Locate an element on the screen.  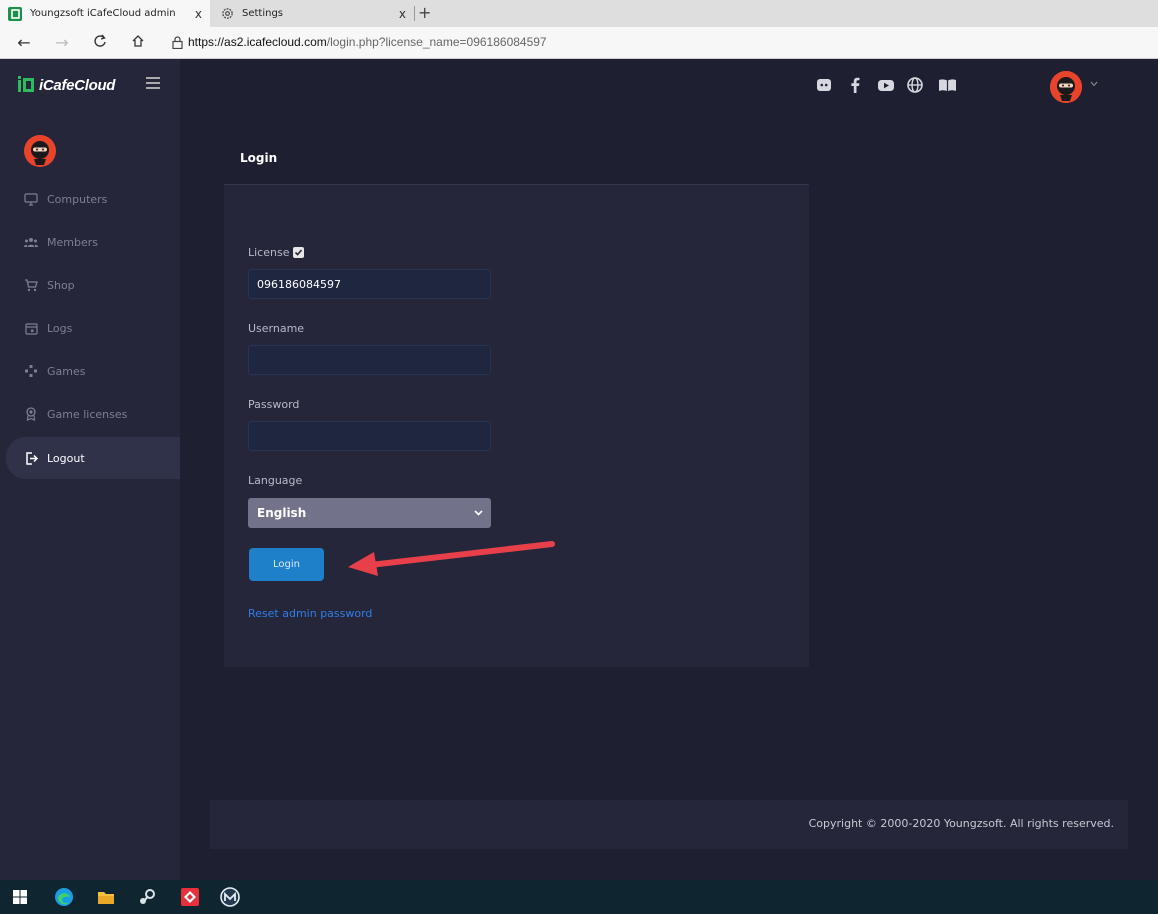
lock-icon is located at coordinates (177, 44).